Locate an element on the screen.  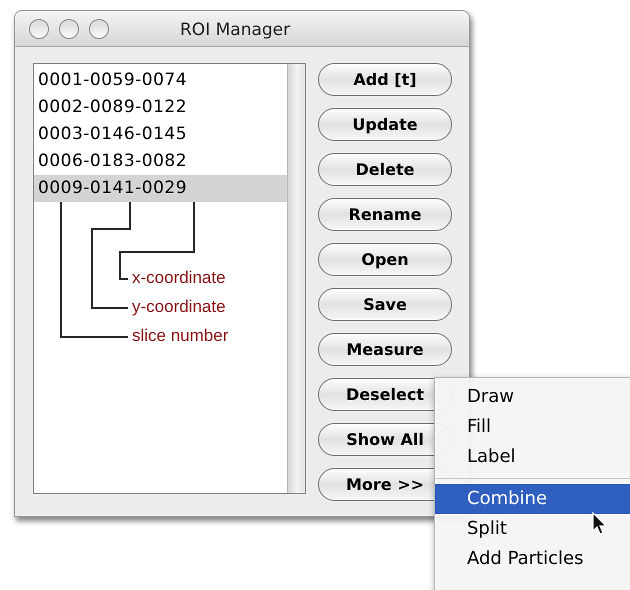
minimize-button is located at coordinates (69, 28).